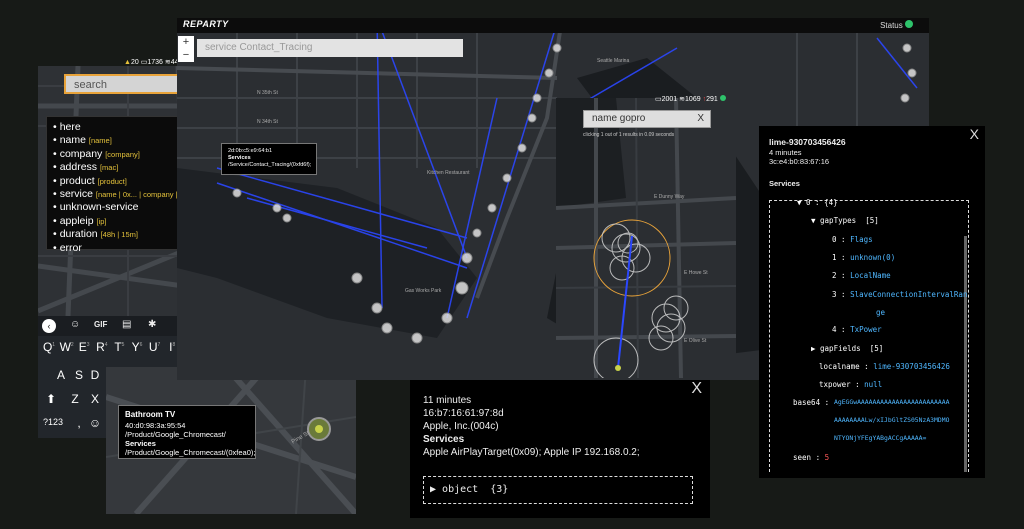 The image size is (1024, 529). What do you see at coordinates (186, 55) in the screenshot?
I see `zoom-out-button: −` at bounding box center [186, 55].